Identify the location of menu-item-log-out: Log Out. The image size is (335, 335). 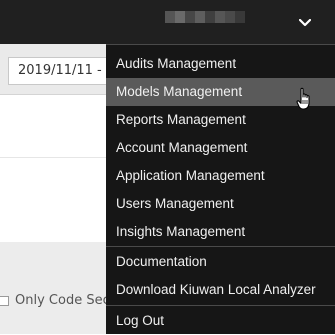
(220, 321).